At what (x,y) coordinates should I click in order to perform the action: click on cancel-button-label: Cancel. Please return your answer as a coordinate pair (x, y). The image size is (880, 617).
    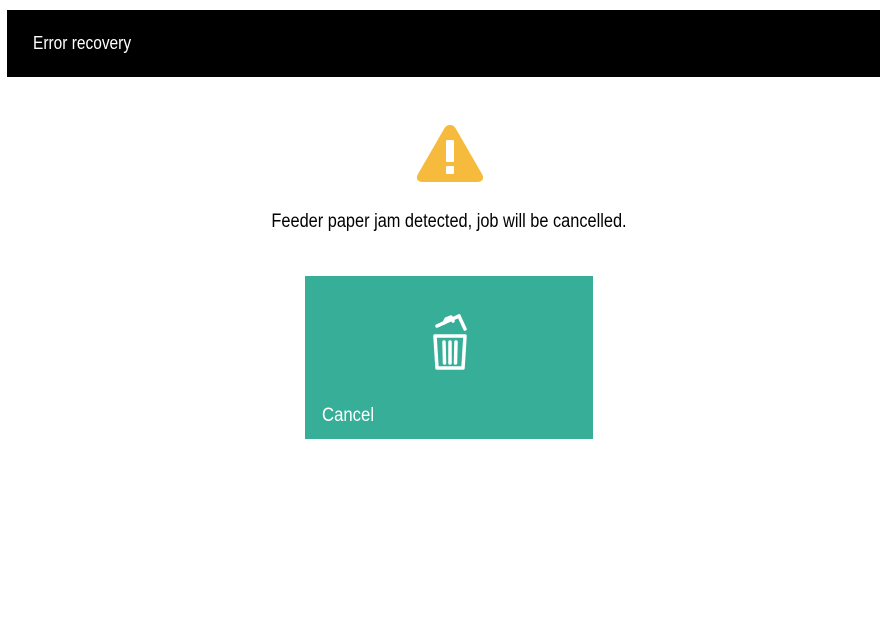
    Looking at the image, I should click on (348, 415).